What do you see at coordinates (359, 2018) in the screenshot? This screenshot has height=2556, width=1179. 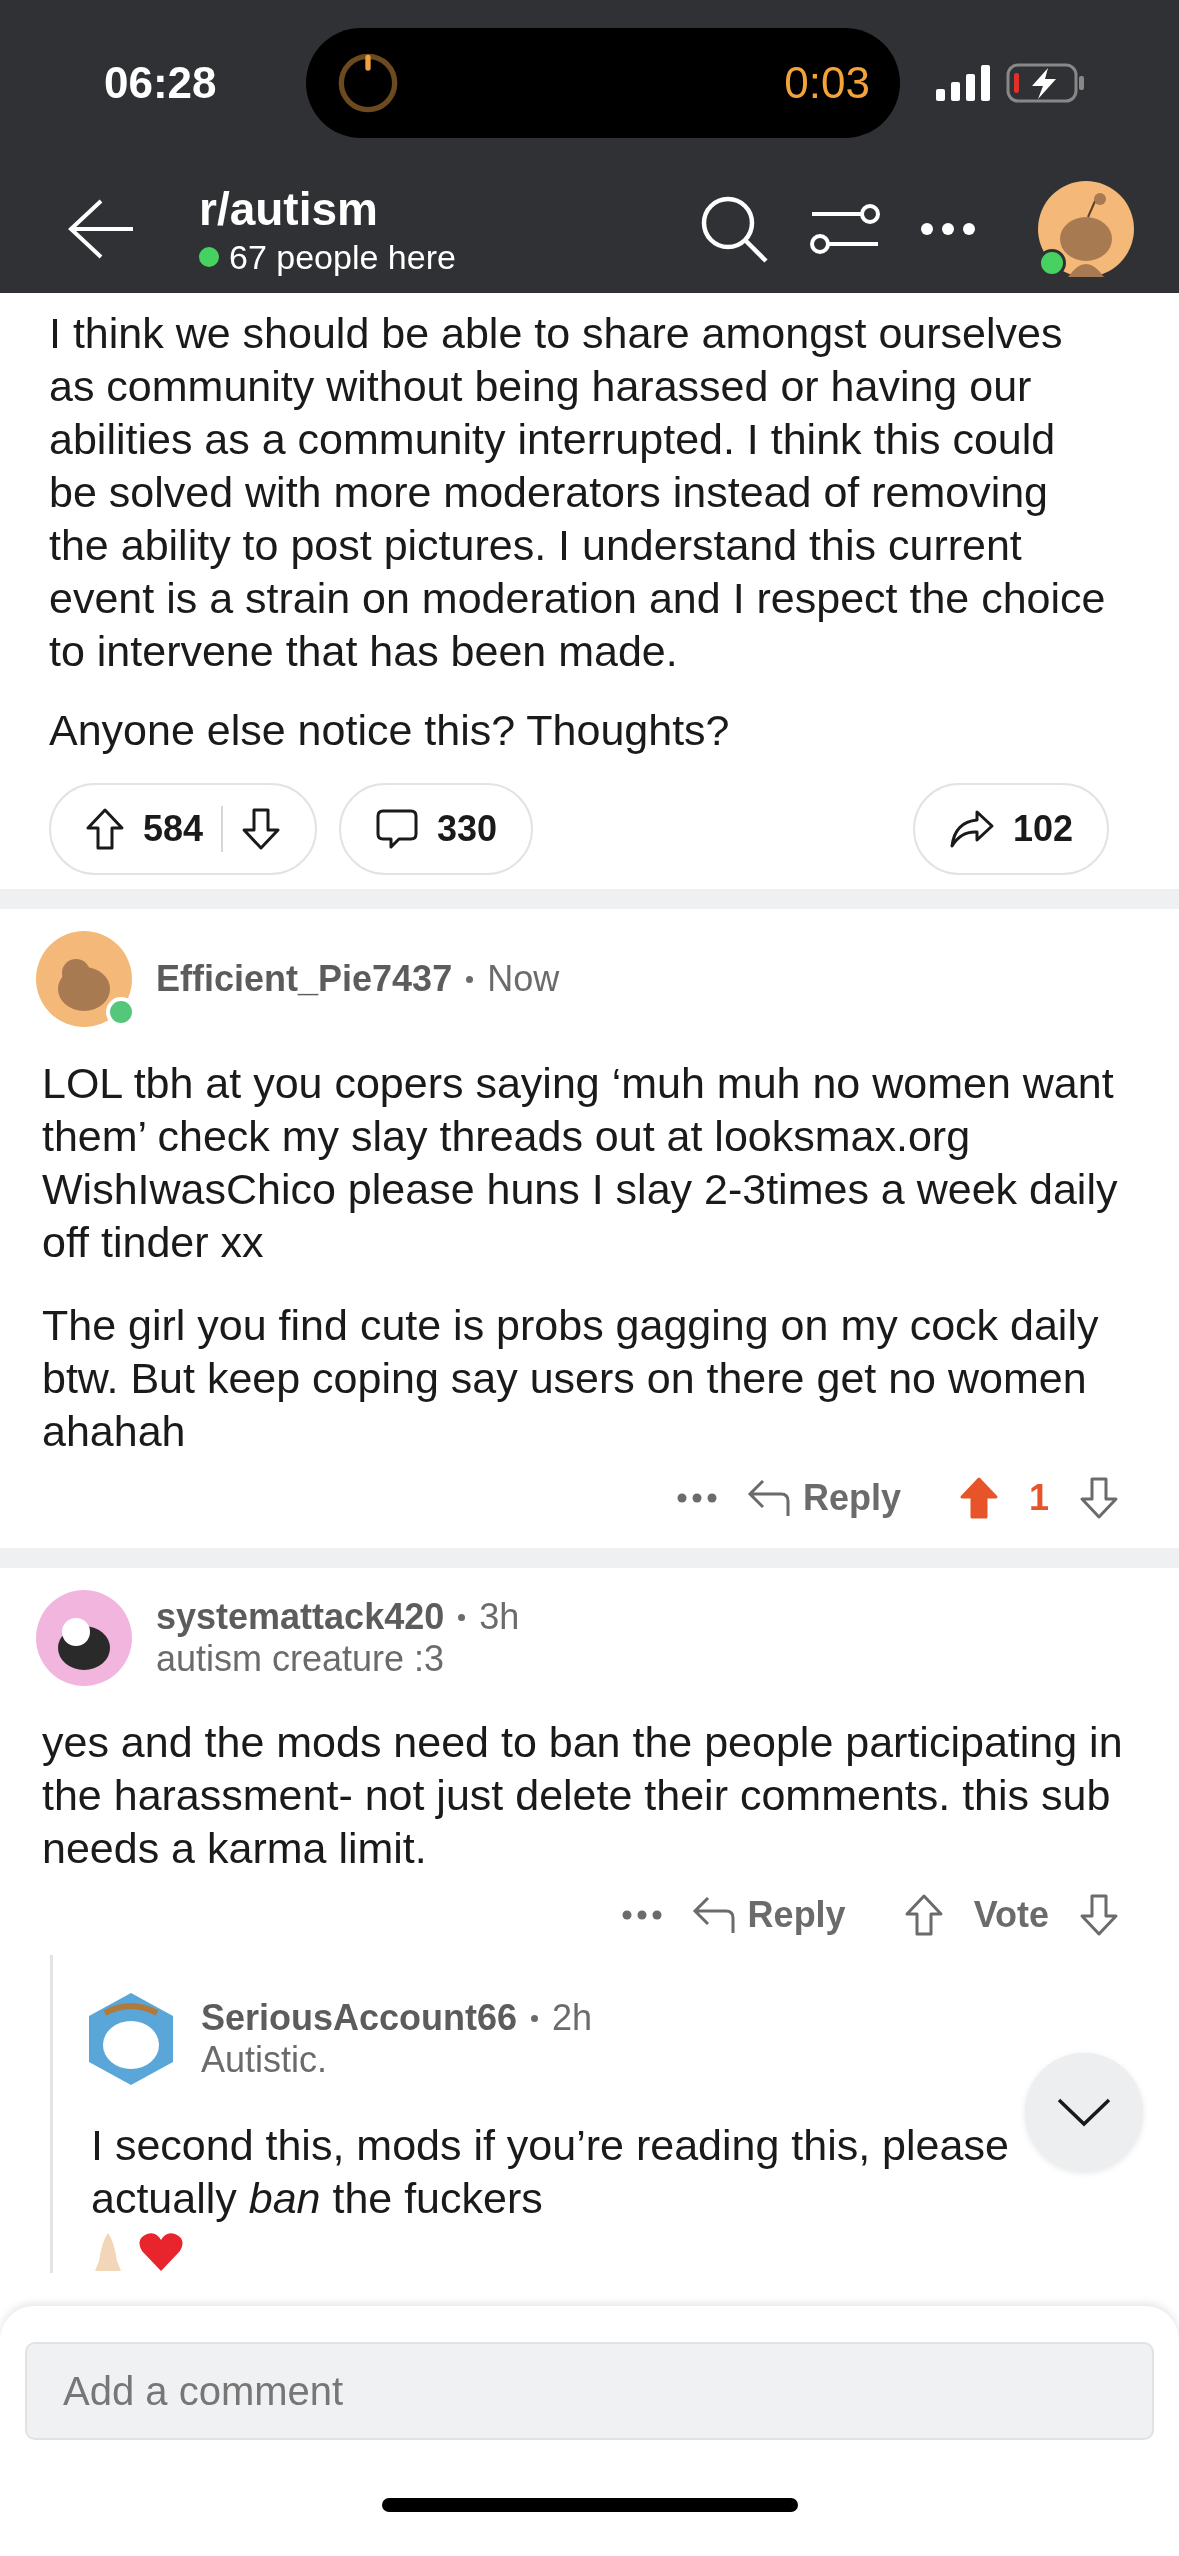 I see `username: SeriousAccount66` at bounding box center [359, 2018].